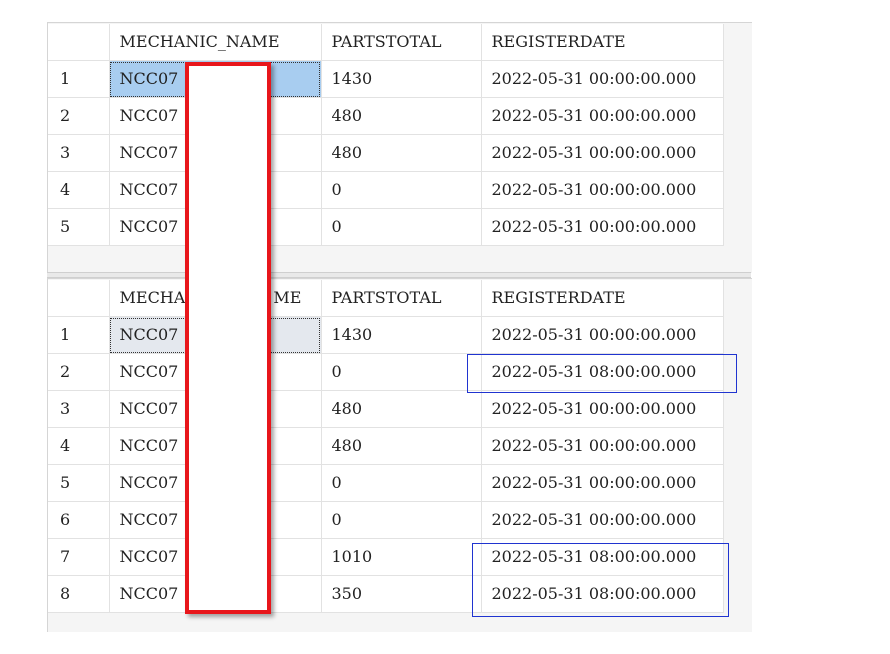 This screenshot has height=654, width=890. I want to click on redaction-box, so click(228, 338).